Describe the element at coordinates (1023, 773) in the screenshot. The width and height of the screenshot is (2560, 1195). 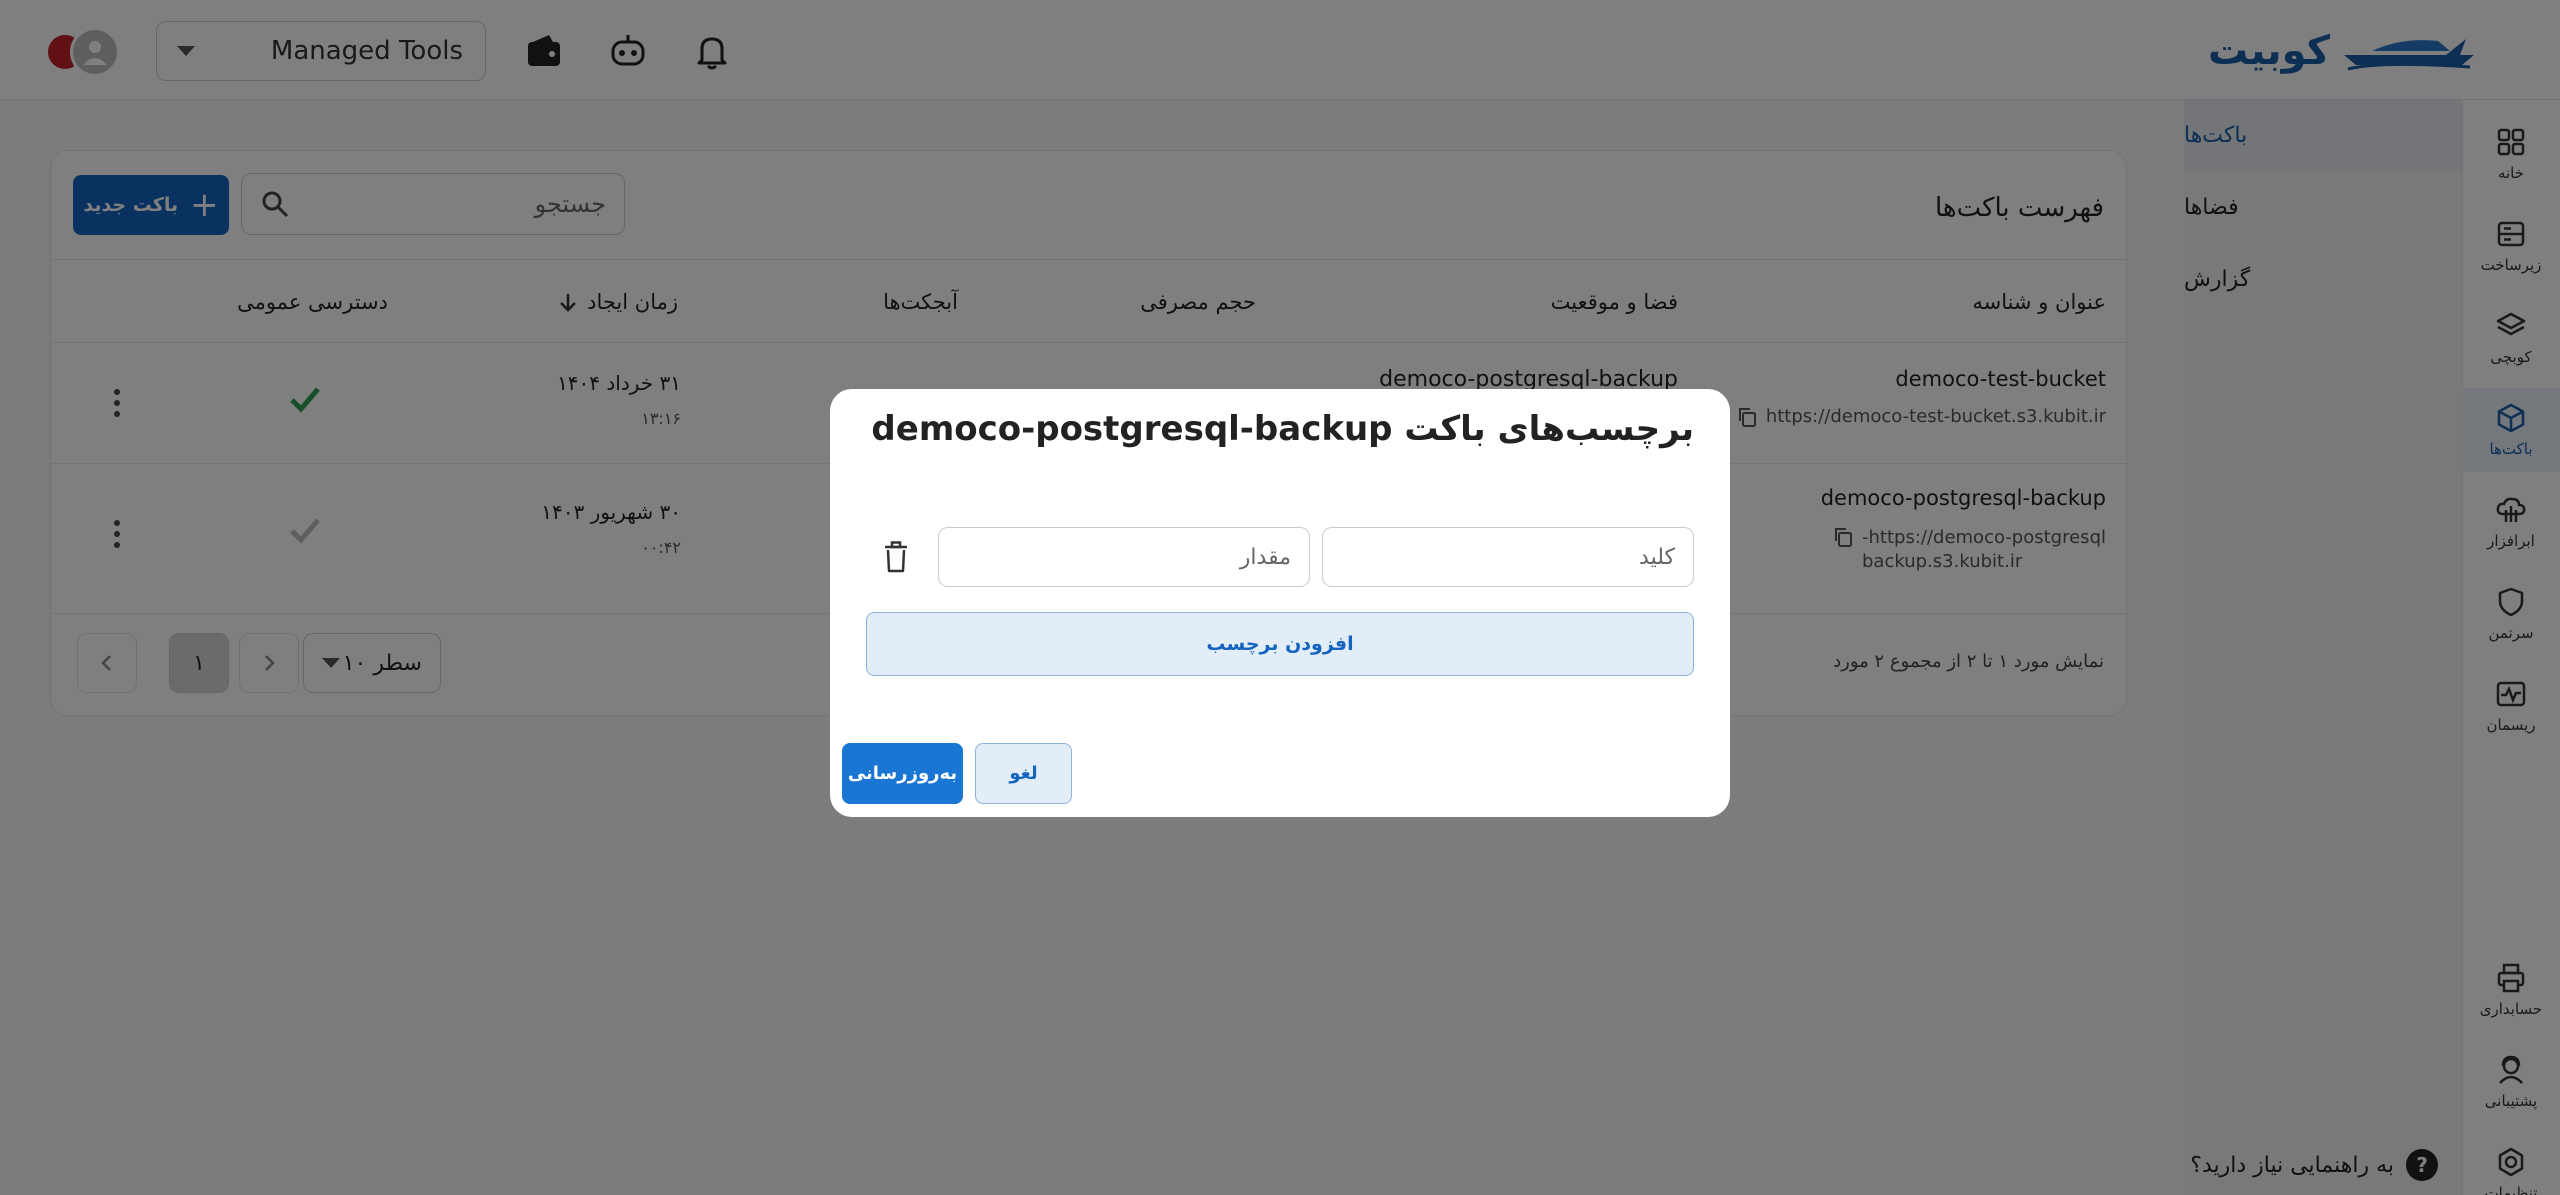
I see `cancel-button: لغو` at that location.